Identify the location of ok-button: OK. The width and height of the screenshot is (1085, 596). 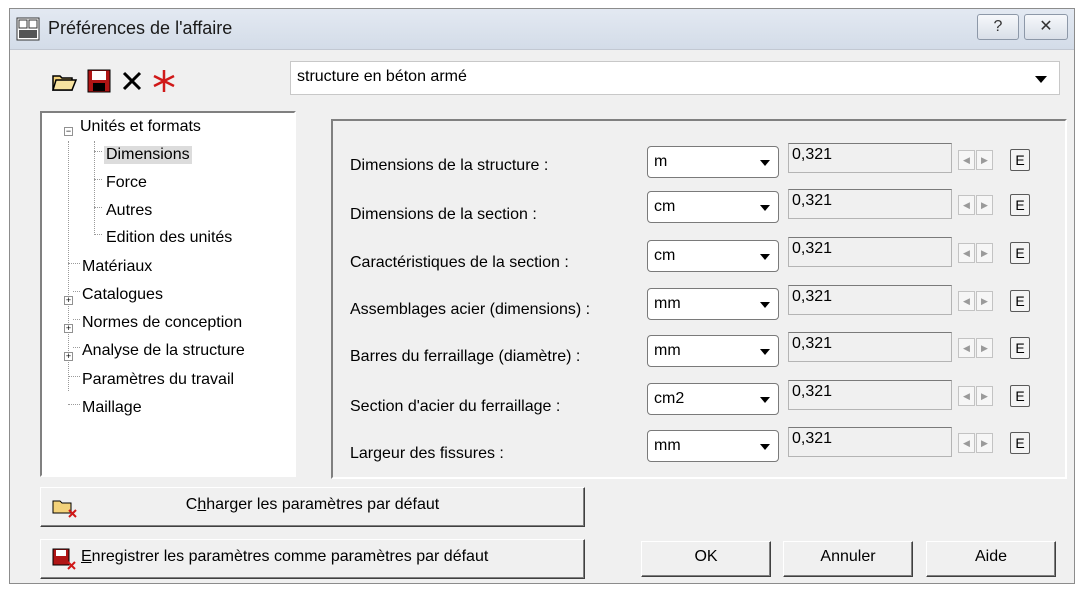
(706, 559).